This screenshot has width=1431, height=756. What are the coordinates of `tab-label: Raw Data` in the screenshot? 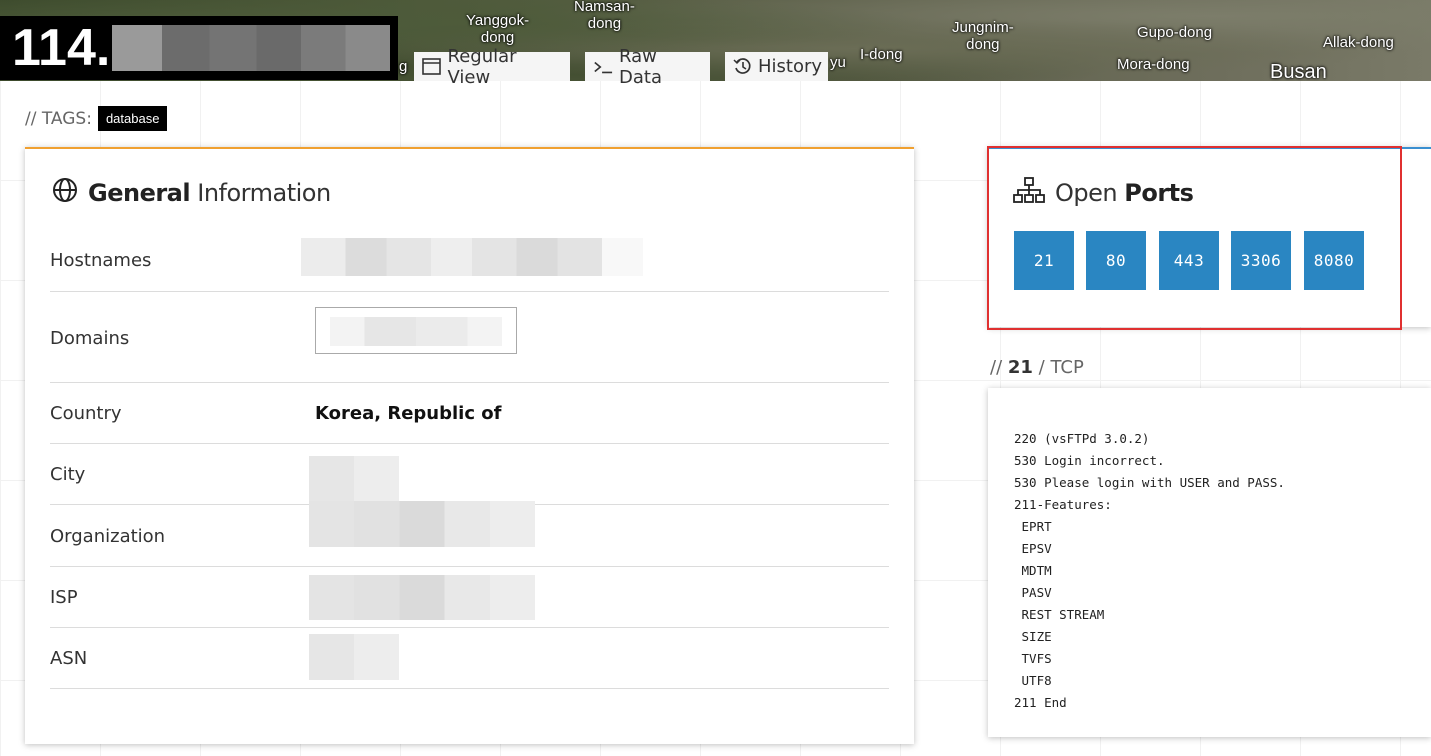 It's located at (640, 66).